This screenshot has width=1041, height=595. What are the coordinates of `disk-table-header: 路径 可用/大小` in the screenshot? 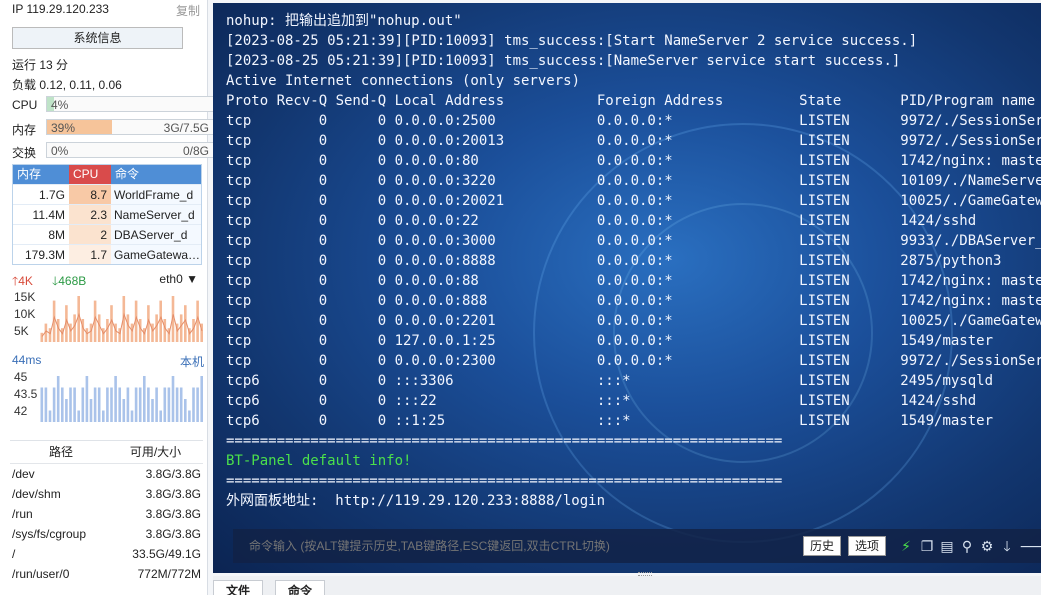 It's located at (106, 452).